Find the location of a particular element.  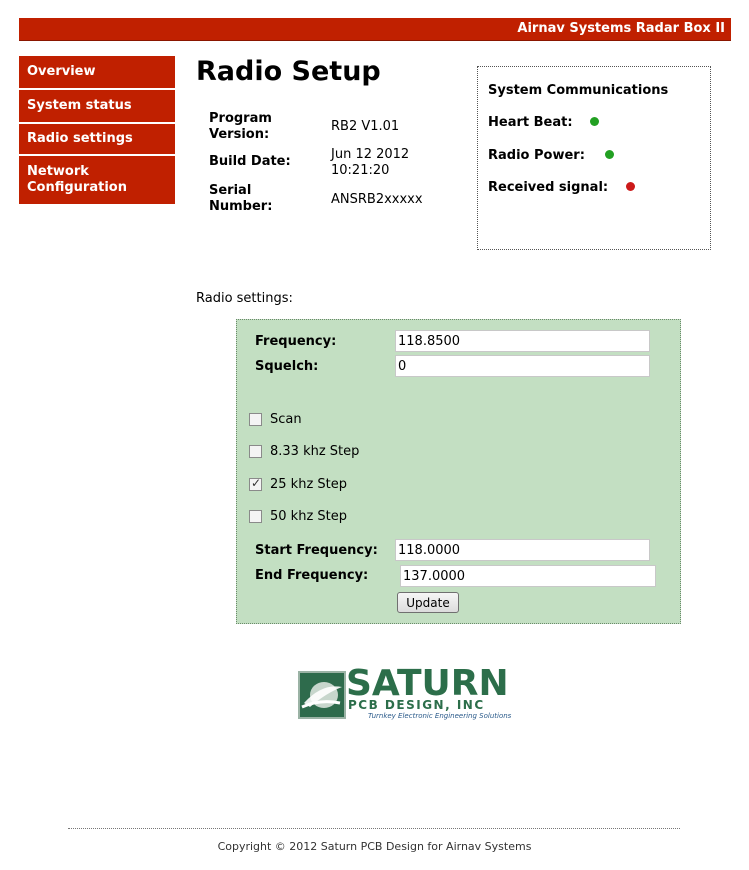

program-version-value: RB2 V1.01 is located at coordinates (365, 126).